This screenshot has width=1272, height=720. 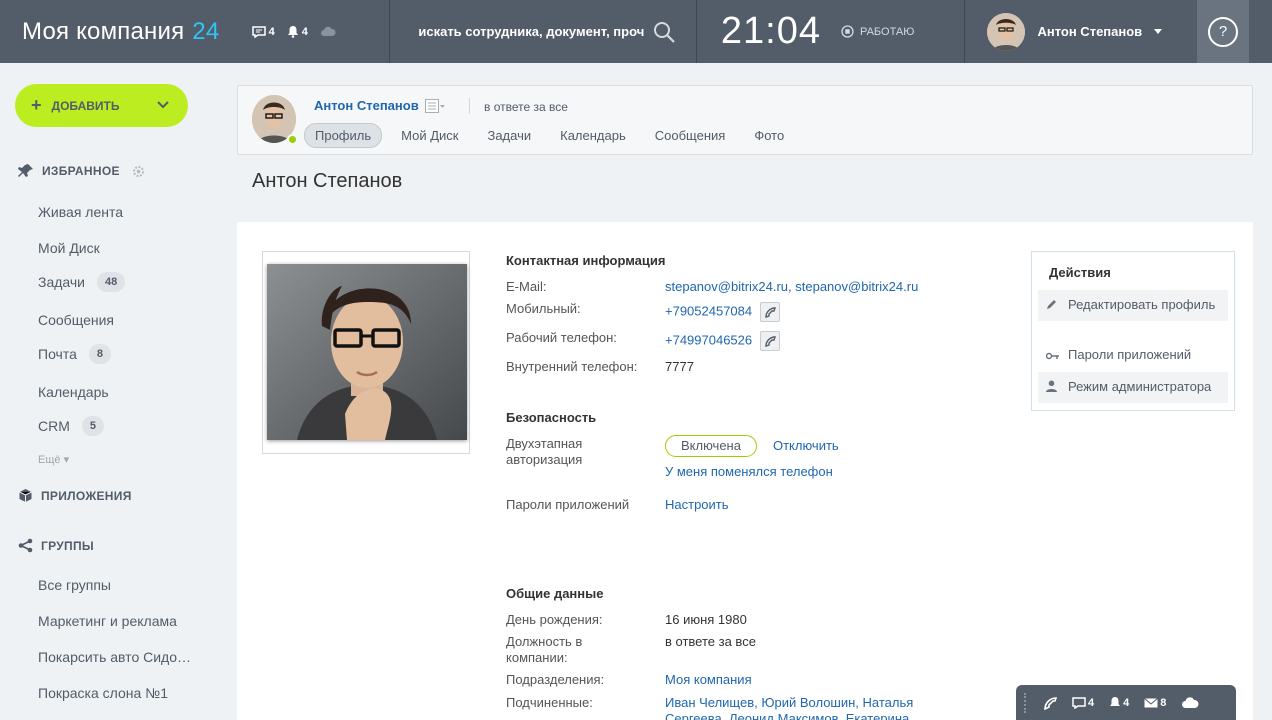 What do you see at coordinates (1006, 31) in the screenshot?
I see `avatar` at bounding box center [1006, 31].